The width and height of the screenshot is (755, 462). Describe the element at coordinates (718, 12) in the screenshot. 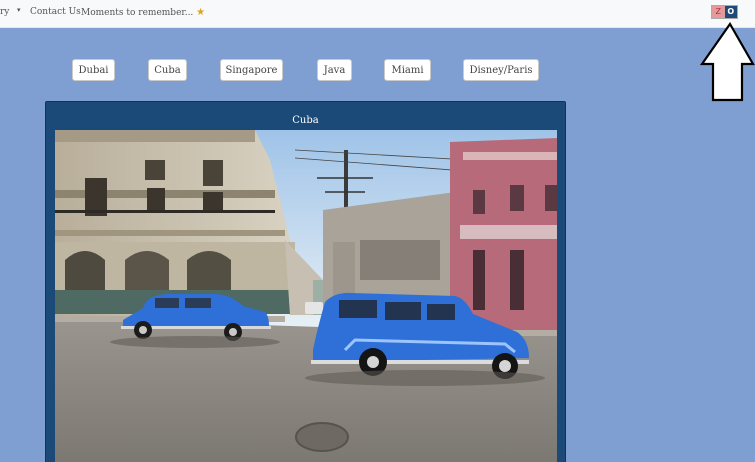

I see `toggle-left-option: Z` at that location.